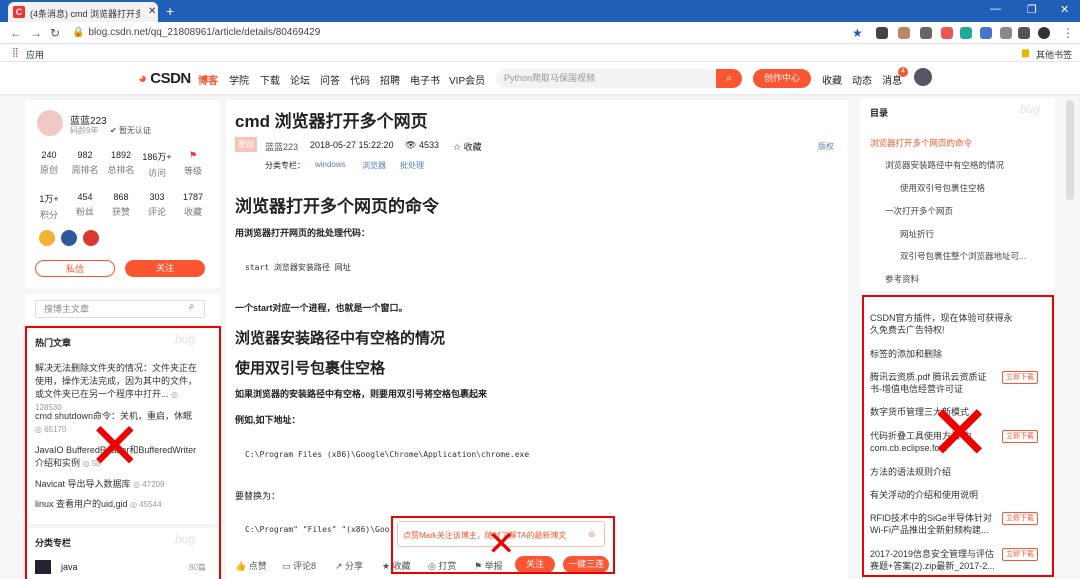 Image resolution: width=1080 pixels, height=579 pixels. What do you see at coordinates (360, 79) in the screenshot?
I see `nav-code: 代码` at bounding box center [360, 79].